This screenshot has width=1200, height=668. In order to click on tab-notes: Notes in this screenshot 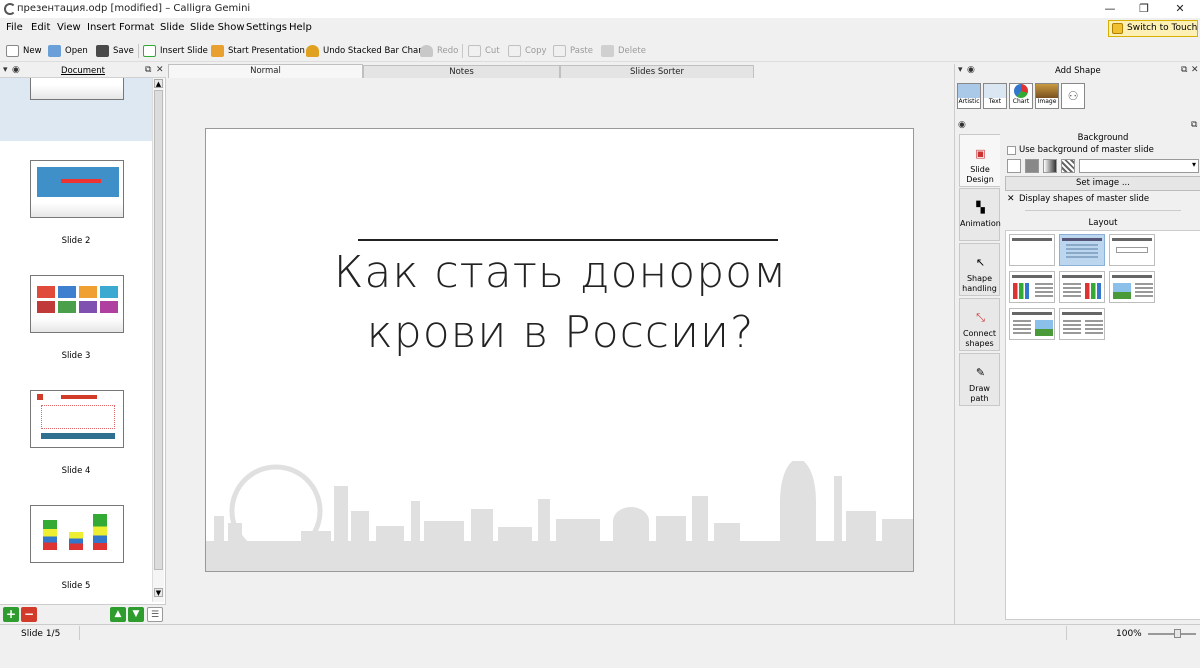, I will do `click(461, 71)`.